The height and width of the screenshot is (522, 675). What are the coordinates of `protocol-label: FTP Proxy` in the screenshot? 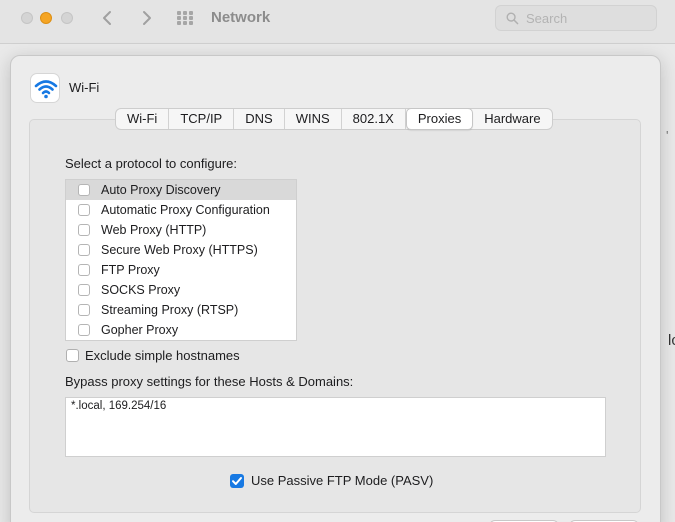 It's located at (130, 270).